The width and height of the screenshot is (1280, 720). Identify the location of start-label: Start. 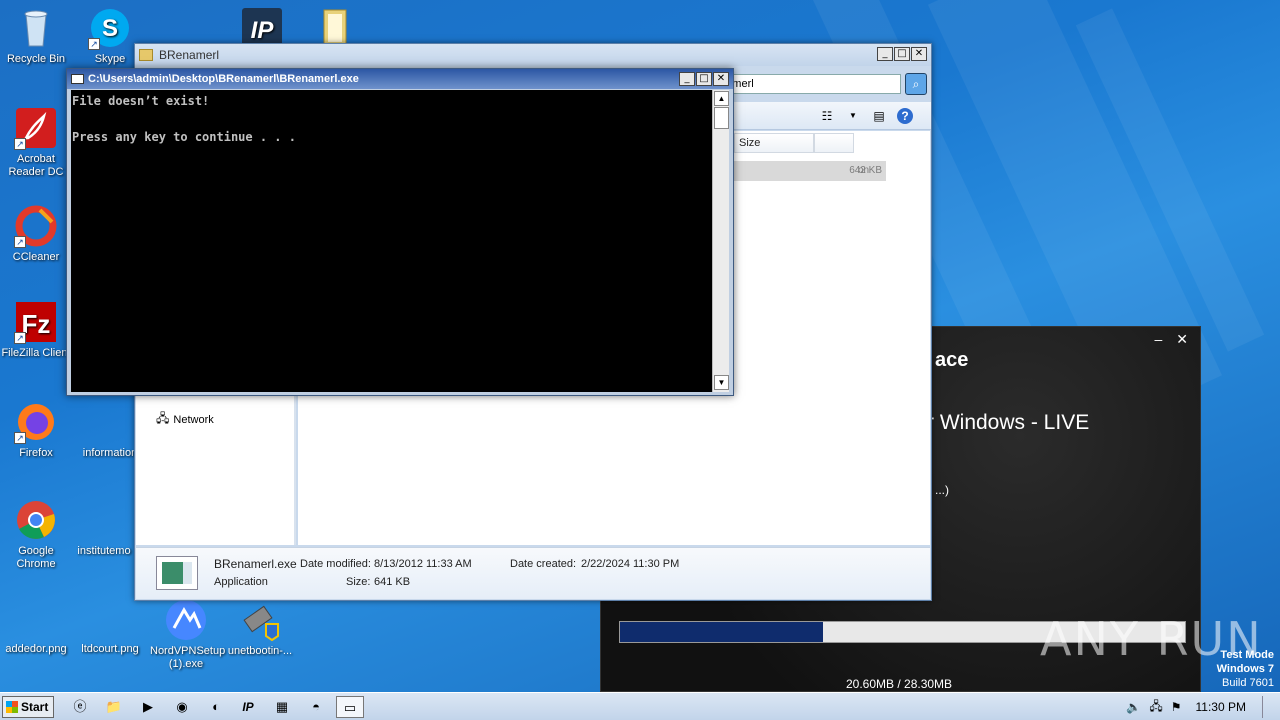
(35, 707).